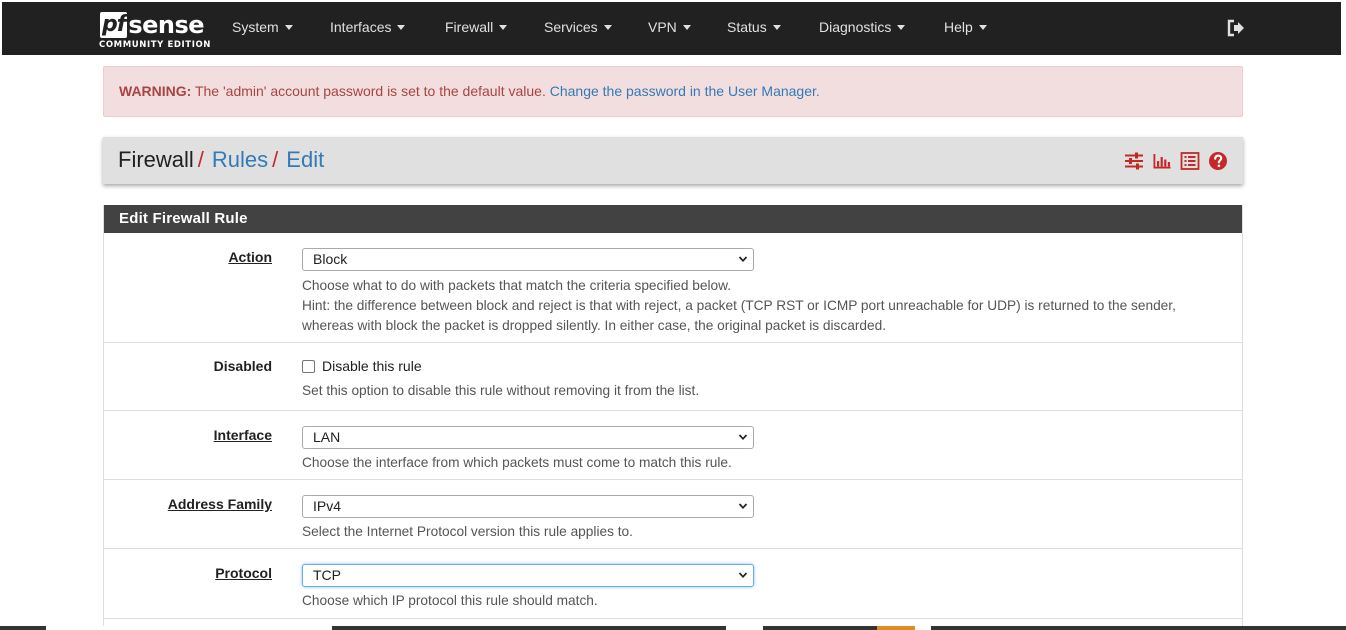 The height and width of the screenshot is (630, 1346). What do you see at coordinates (1134, 161) in the screenshot?
I see `sliders-icon` at bounding box center [1134, 161].